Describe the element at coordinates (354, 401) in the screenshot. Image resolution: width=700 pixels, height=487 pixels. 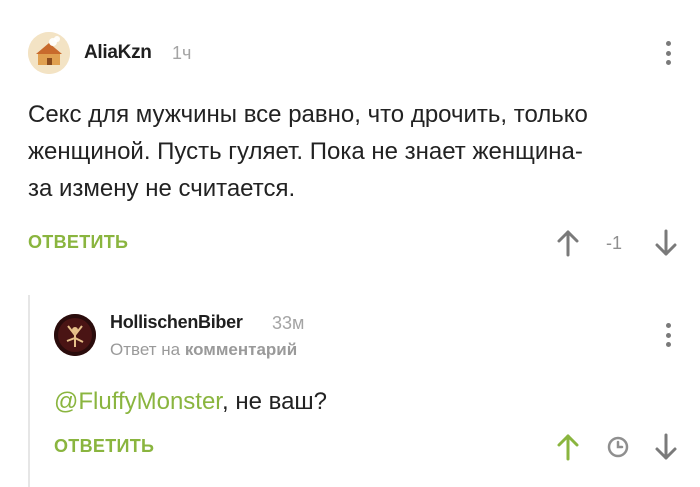
I see `comment-text: @FluffyMonster, не ваш?` at that location.